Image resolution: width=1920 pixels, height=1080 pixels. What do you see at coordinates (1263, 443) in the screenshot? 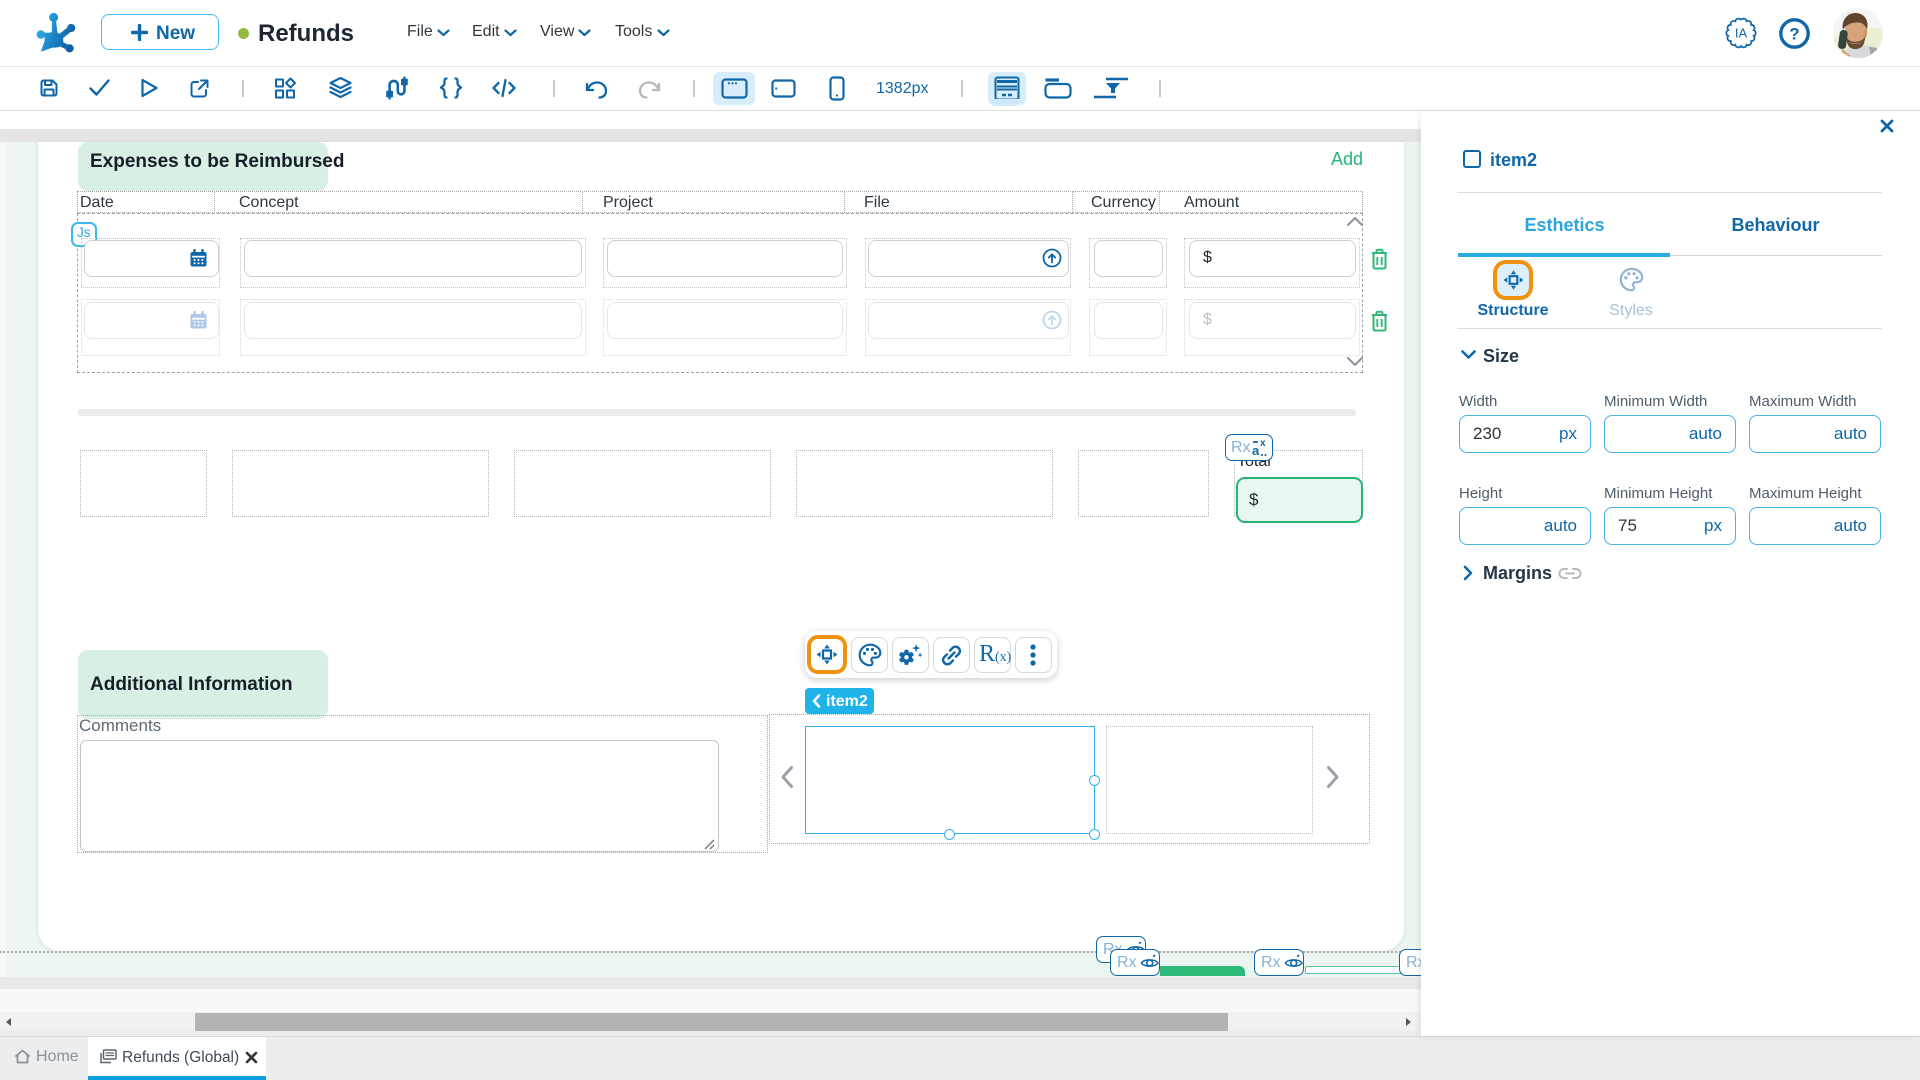
I see `svg-text: x` at bounding box center [1263, 443].